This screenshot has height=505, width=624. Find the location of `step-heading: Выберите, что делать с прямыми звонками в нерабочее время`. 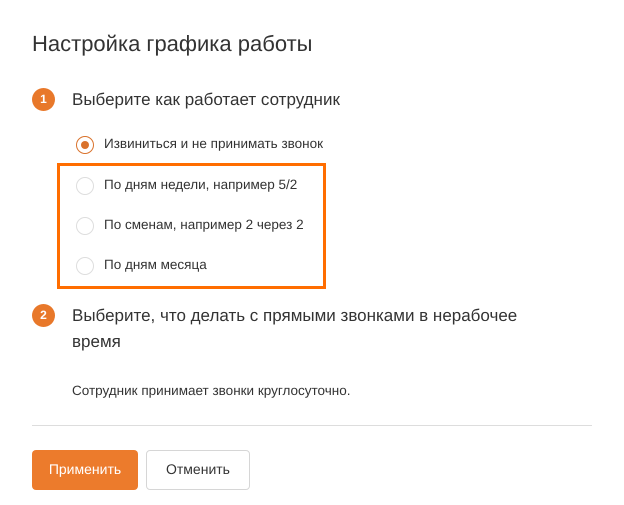

step-heading: Выберите, что делать с прямыми звонками в нерабочее время is located at coordinates (295, 328).